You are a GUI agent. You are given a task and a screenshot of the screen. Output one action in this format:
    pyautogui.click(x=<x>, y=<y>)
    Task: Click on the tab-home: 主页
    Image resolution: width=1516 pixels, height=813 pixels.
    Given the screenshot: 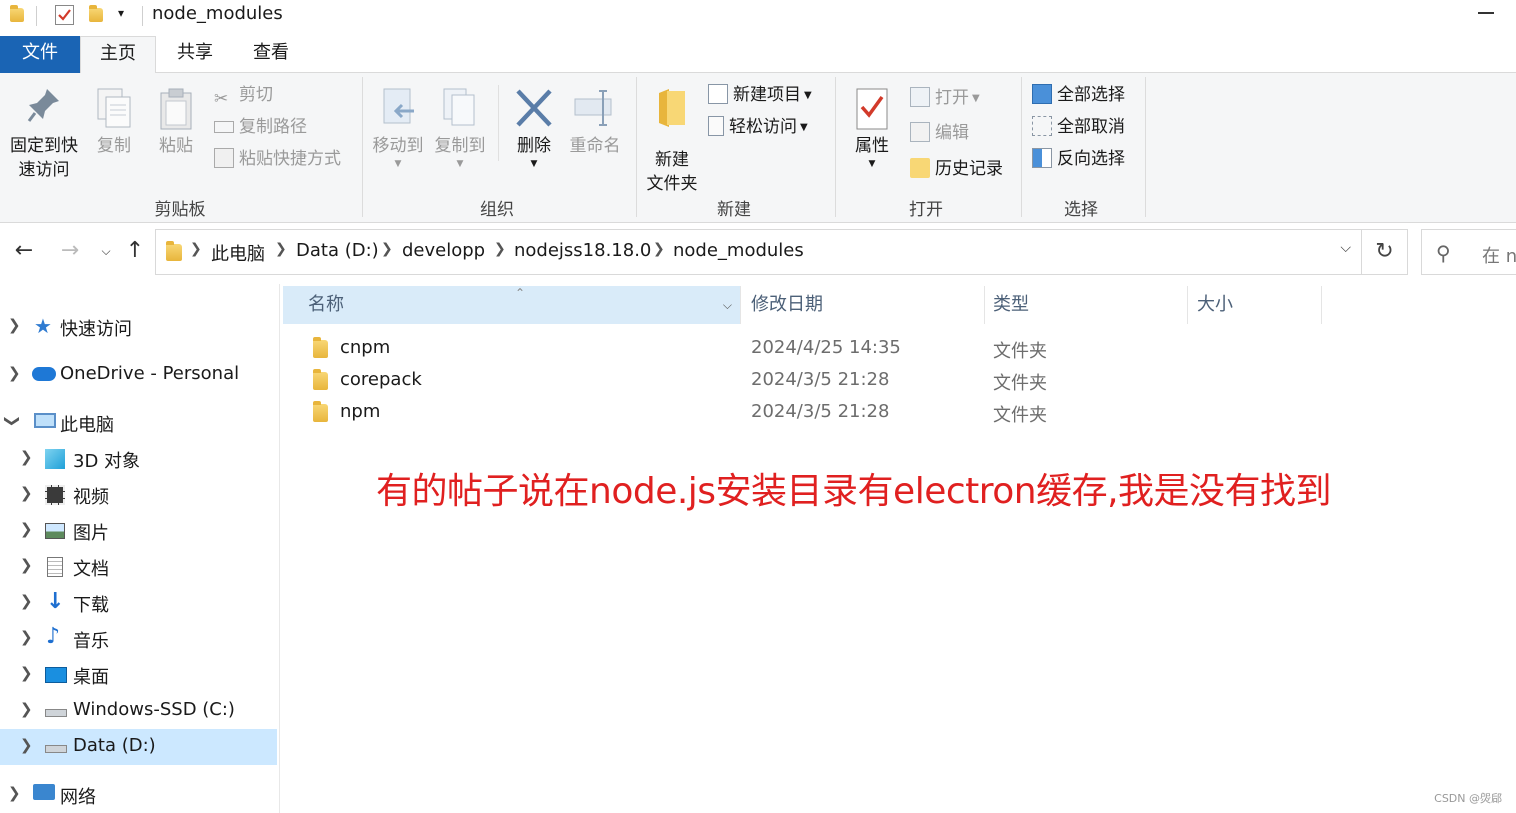 What is the action you would take?
    pyautogui.click(x=118, y=55)
    